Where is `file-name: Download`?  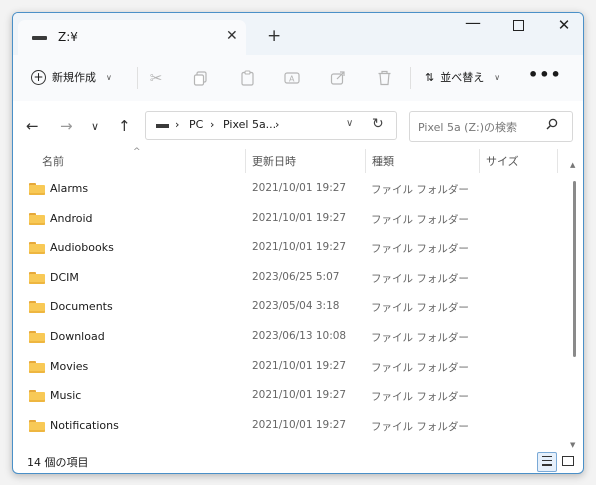 file-name: Download is located at coordinates (77, 336).